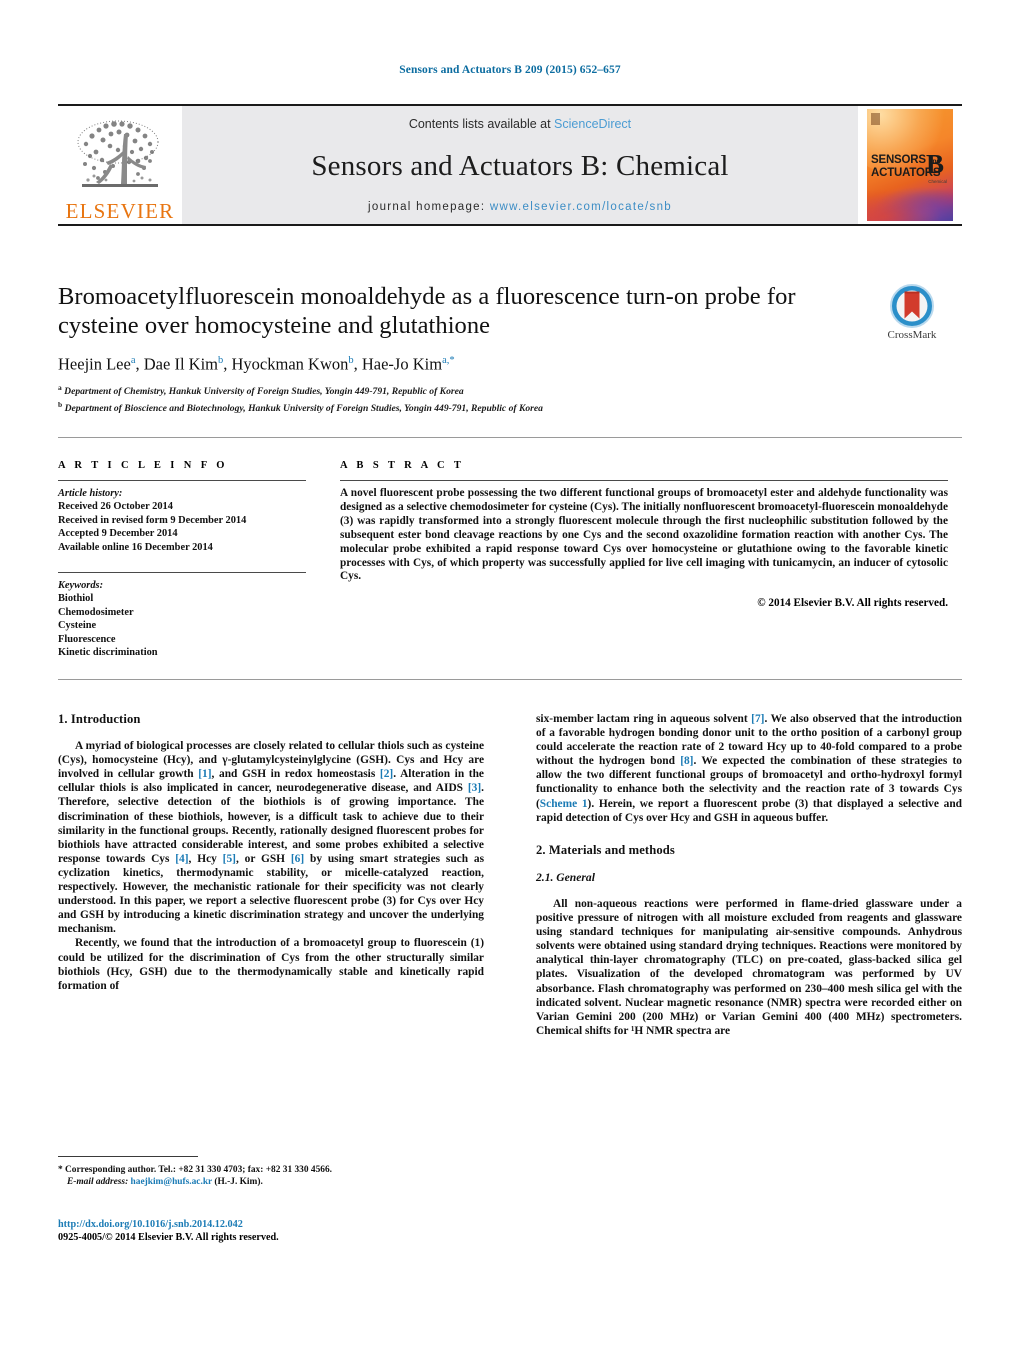 This screenshot has height=1351, width=1020. Describe the element at coordinates (96, 612) in the screenshot. I see `keyword-item: Chemodosimeter` at that location.